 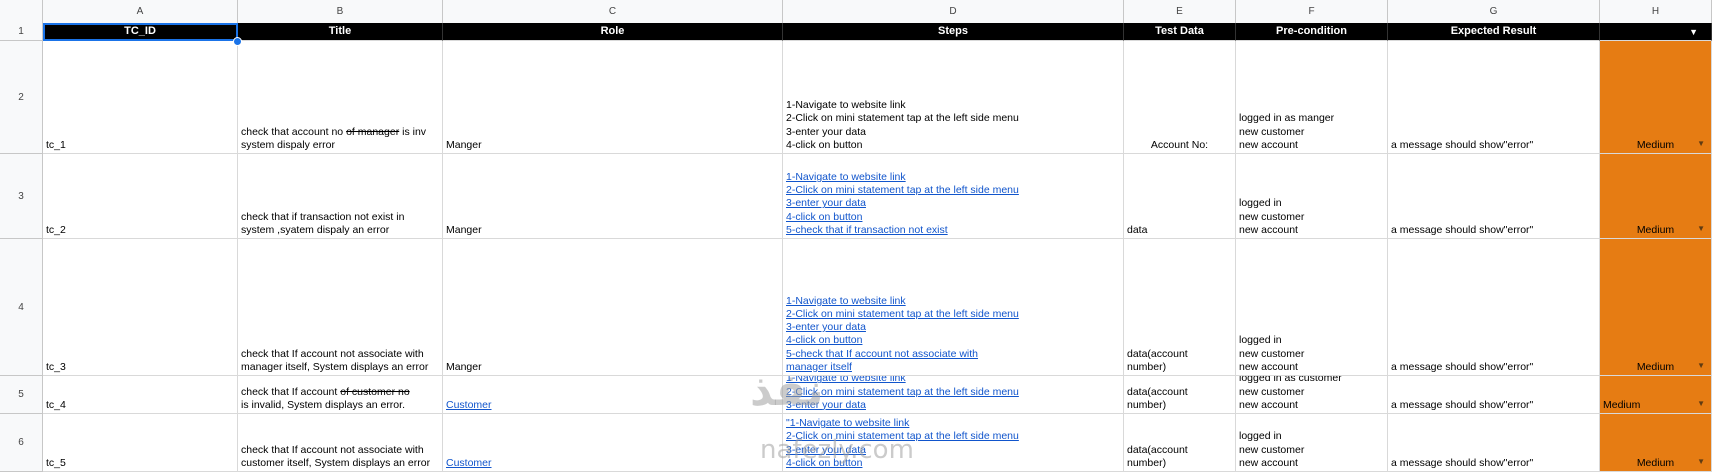 I want to click on header-cell-g: Expected Result, so click(x=1494, y=32).